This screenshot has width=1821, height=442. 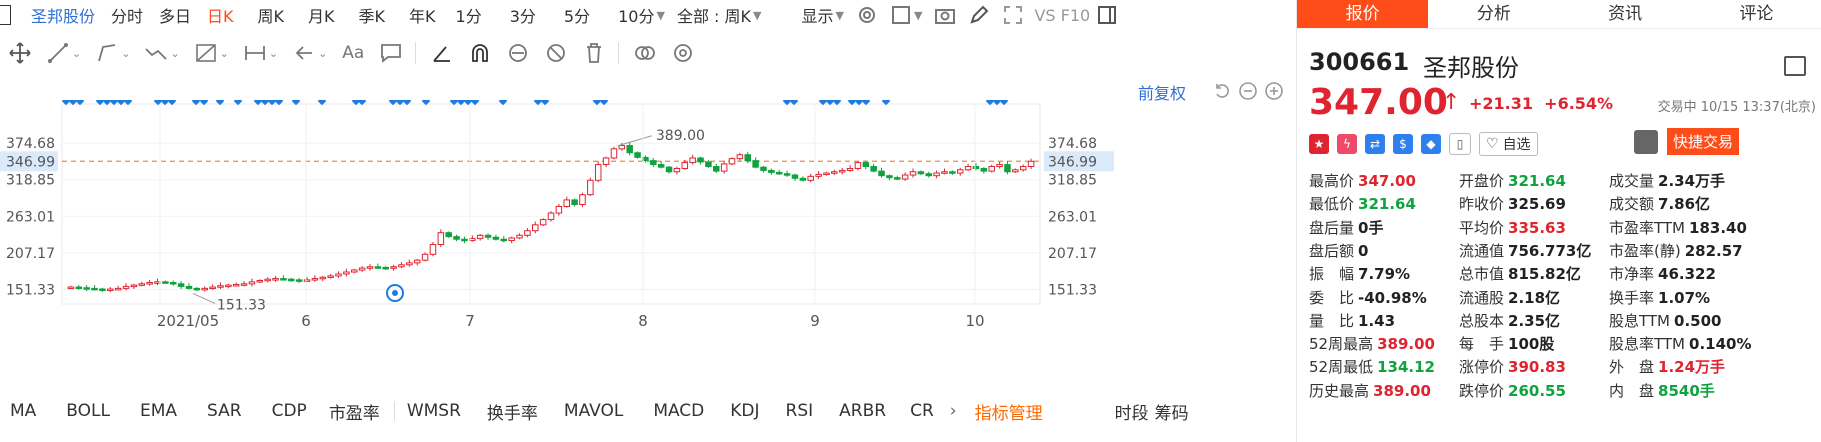 What do you see at coordinates (714, 15) in the screenshot?
I see `range-select: 全部 : 周K` at bounding box center [714, 15].